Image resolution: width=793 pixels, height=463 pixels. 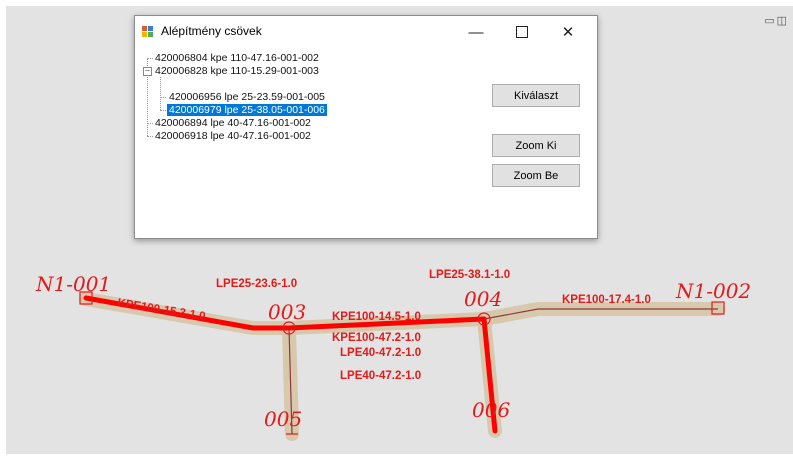 What do you see at coordinates (256, 284) in the screenshot?
I see `pipe-label-lpe25-23: LPE25-23.6-1.0` at bounding box center [256, 284].